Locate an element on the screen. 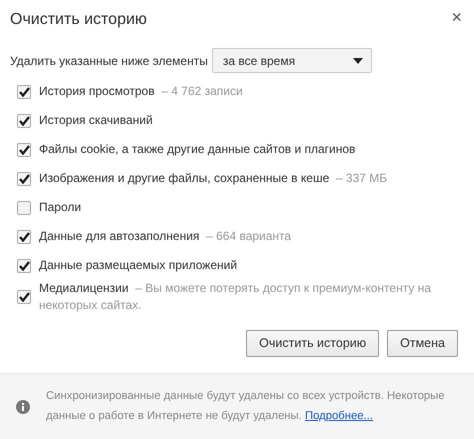 The width and height of the screenshot is (474, 439). caret-icon is located at coordinates (357, 61).